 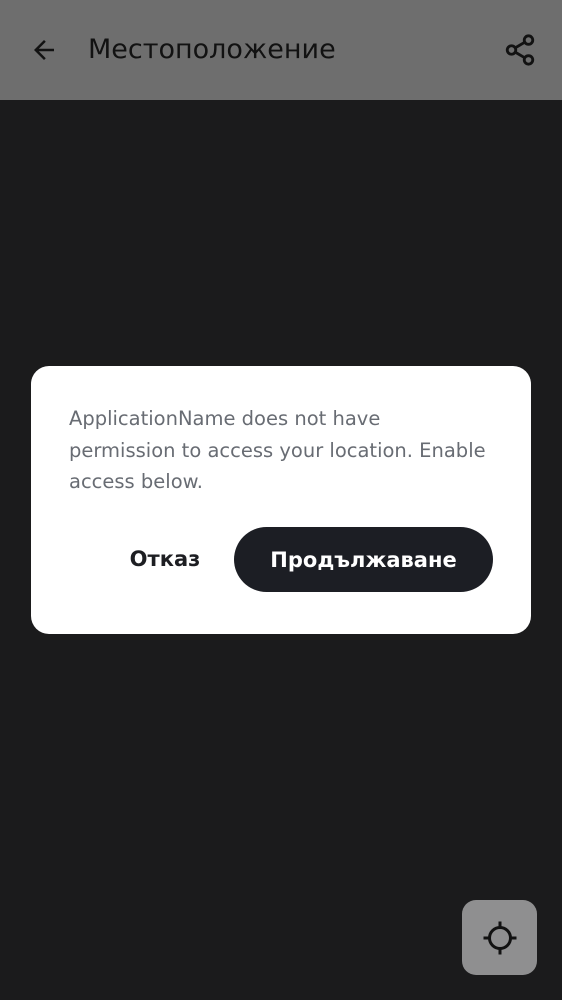 I want to click on share-button, so click(x=520, y=50).